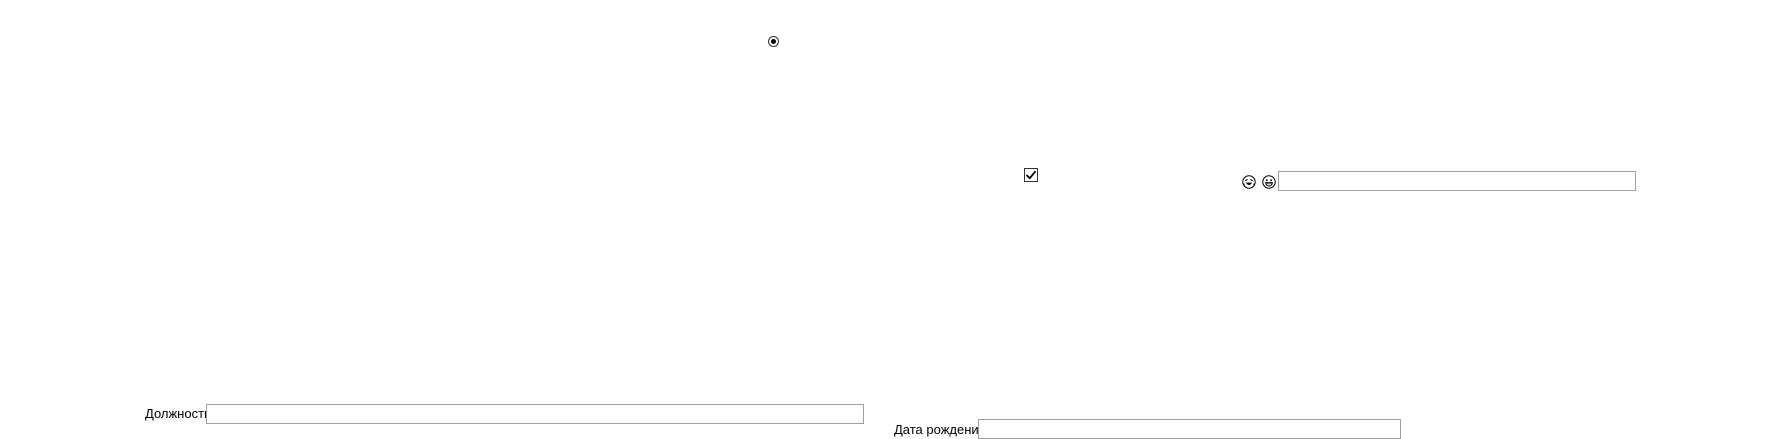 The height and width of the screenshot is (439, 1790). What do you see at coordinates (1189, 429) in the screenshot?
I see `birthdate-input` at bounding box center [1189, 429].